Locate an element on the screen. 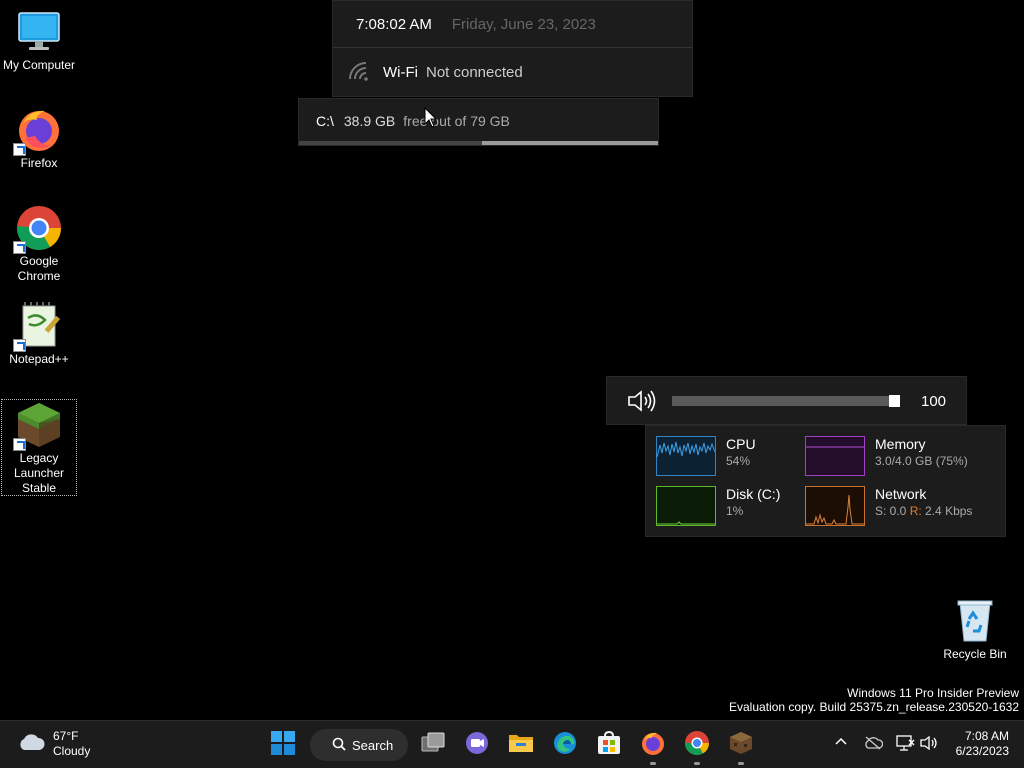  weather-condition: Cloudy is located at coordinates (72, 751).